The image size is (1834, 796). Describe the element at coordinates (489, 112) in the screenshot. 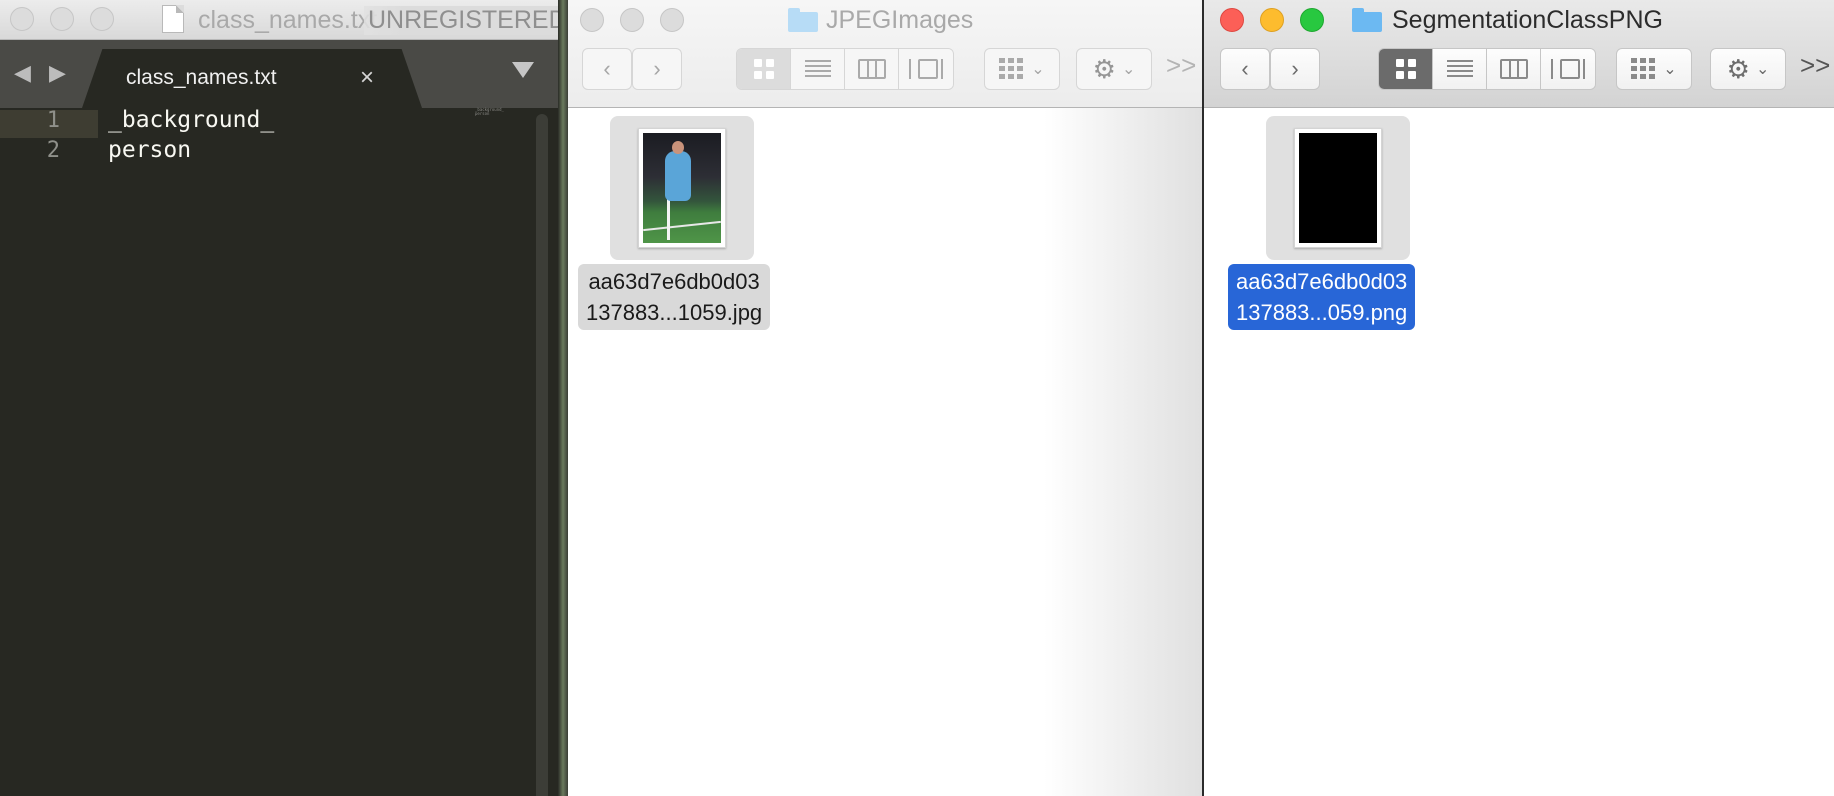

I see `minimap: _background_ person` at that location.